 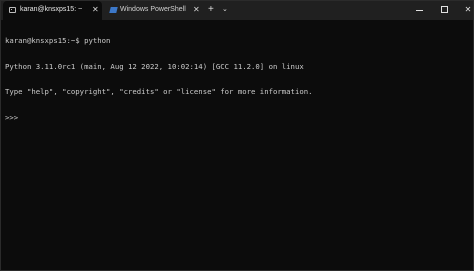 What do you see at coordinates (12, 10) in the screenshot?
I see `terminal-icon` at bounding box center [12, 10].